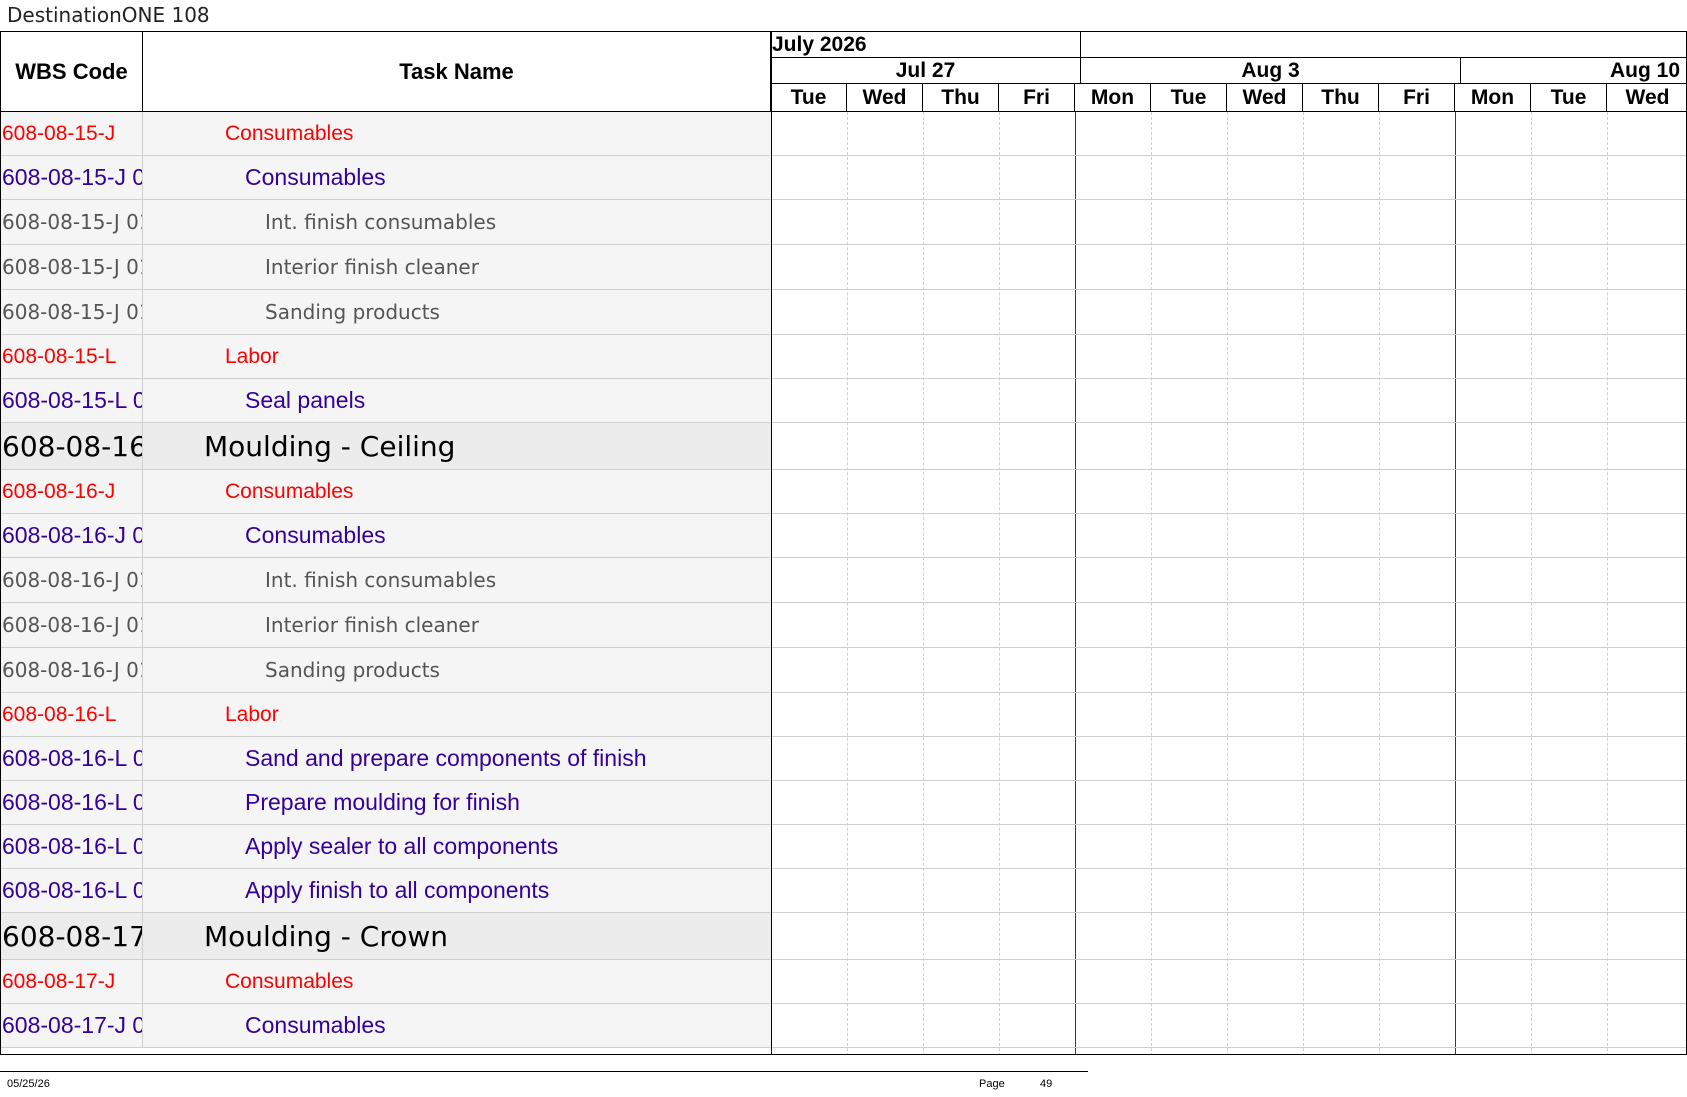 The image size is (1687, 1097). I want to click on wbs-code-cell: 608-08-15-J 0, so click(72, 177).